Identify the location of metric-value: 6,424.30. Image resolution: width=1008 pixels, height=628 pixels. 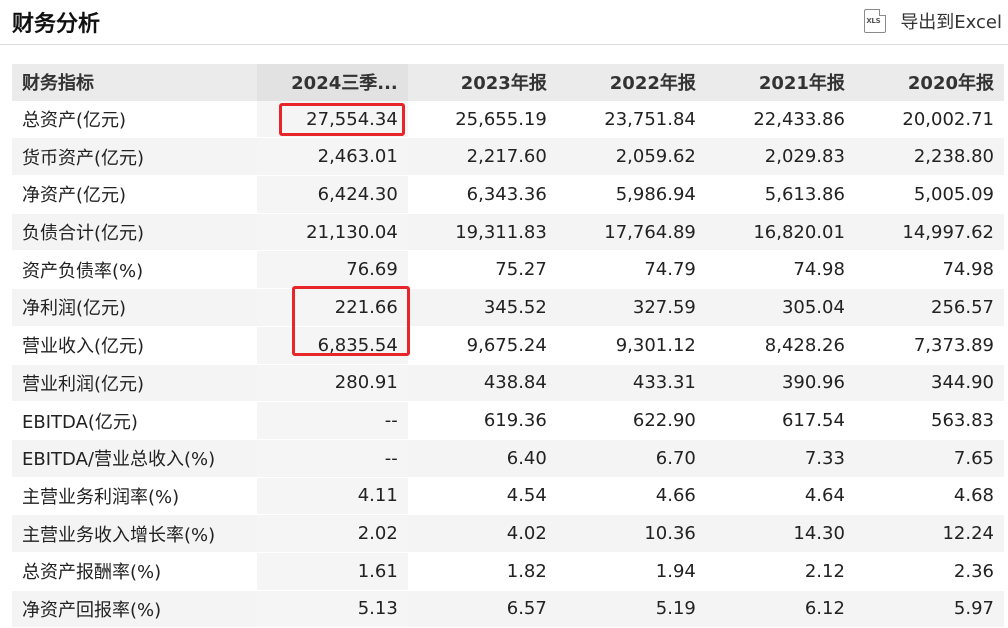
(332, 194).